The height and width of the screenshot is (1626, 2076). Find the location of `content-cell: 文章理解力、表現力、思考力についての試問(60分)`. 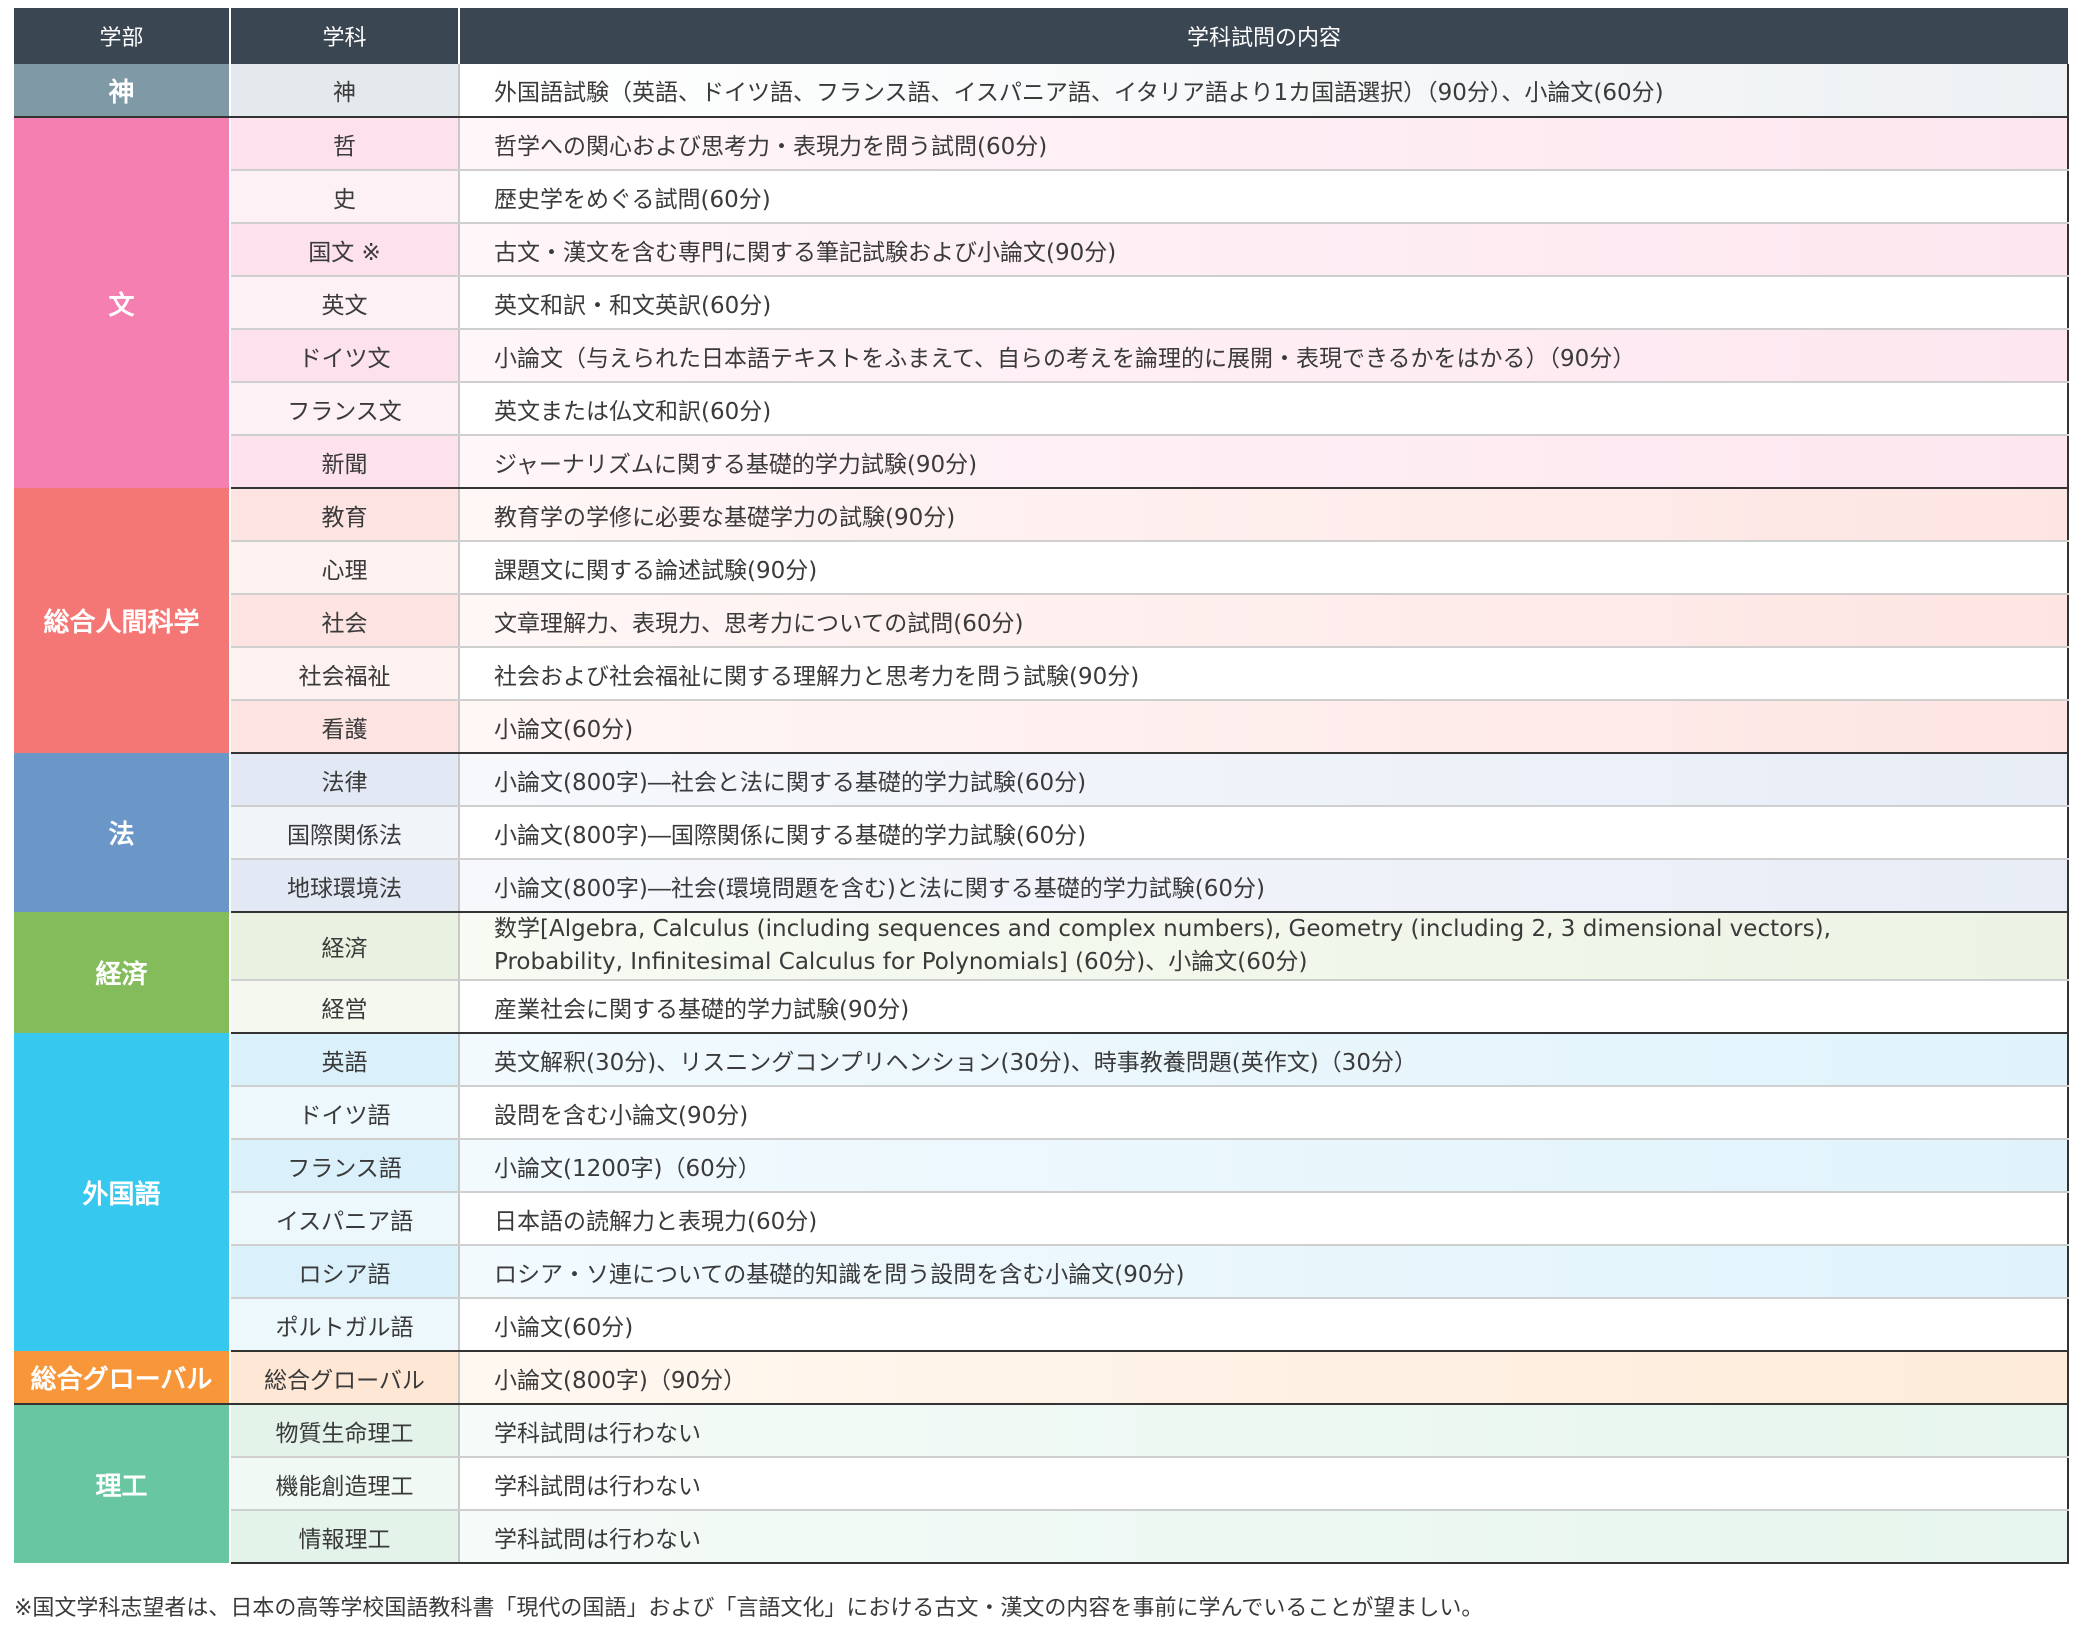

content-cell: 文章理解力、表現力、思考力についての試問(60分) is located at coordinates (1264, 621).